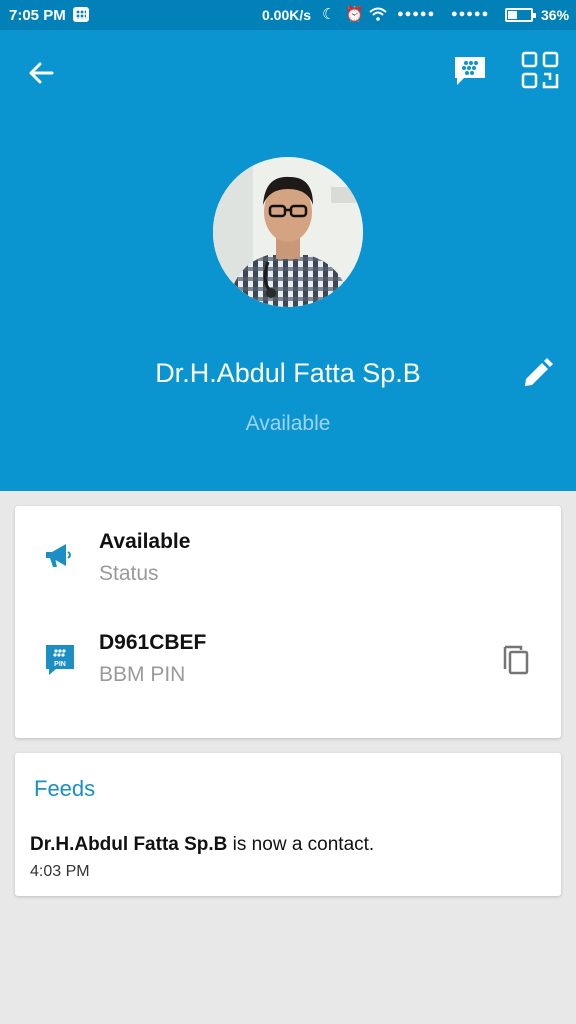 The image size is (576, 1024). I want to click on megaphone-icon, so click(58, 555).